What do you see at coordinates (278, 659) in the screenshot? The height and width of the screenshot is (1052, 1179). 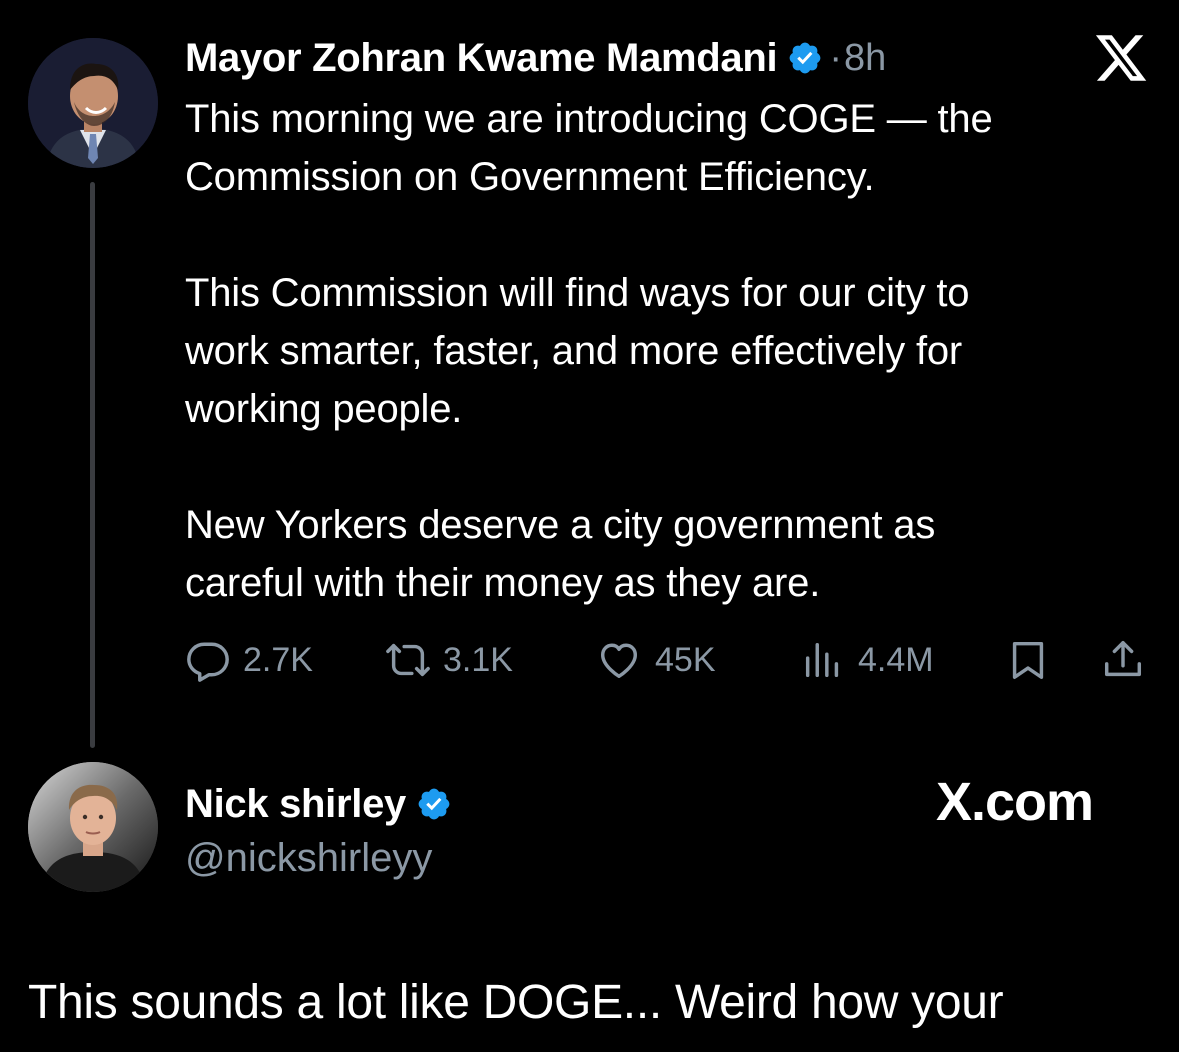 I see `reply-count: 2.7K` at bounding box center [278, 659].